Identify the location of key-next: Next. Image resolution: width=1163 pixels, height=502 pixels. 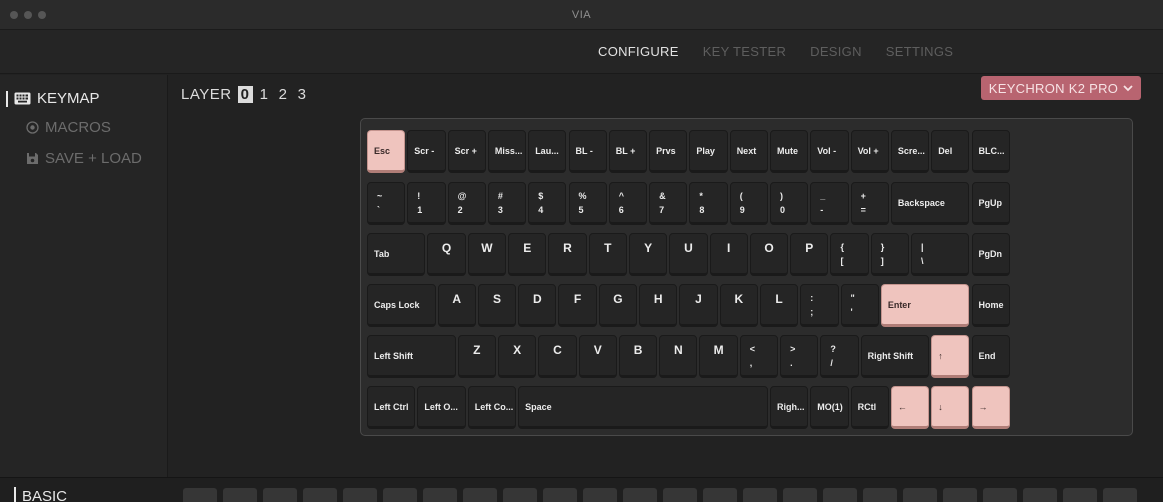
(748, 151).